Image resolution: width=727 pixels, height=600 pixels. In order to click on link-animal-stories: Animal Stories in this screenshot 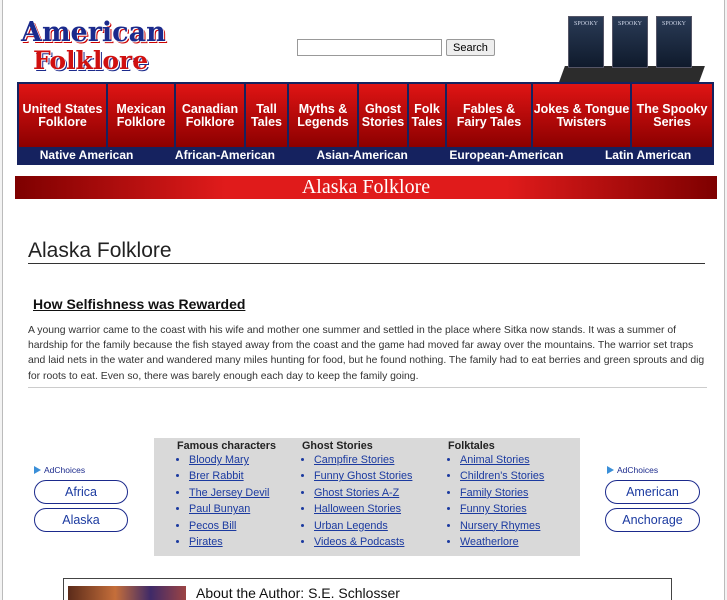, I will do `click(502, 460)`.